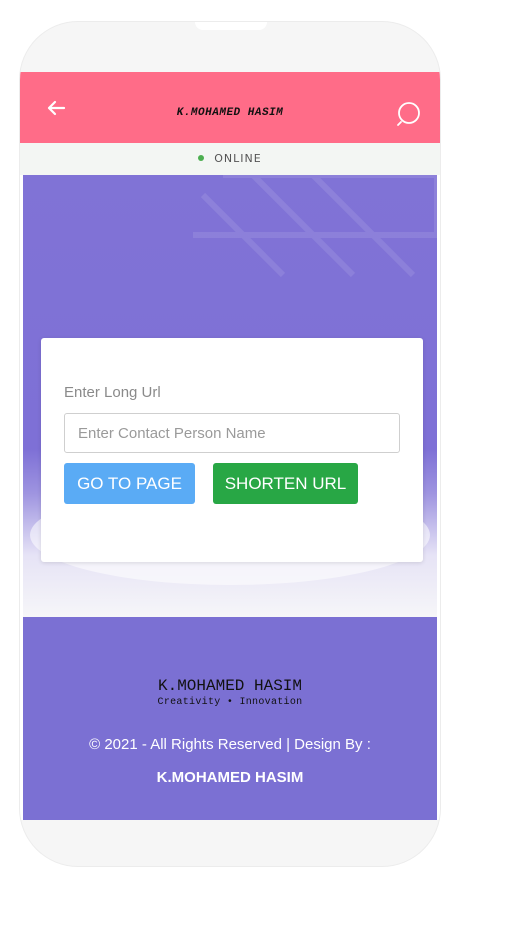 This screenshot has width=507, height=928. What do you see at coordinates (230, 113) in the screenshot?
I see `app-title: K.MOHAMED HASIM` at bounding box center [230, 113].